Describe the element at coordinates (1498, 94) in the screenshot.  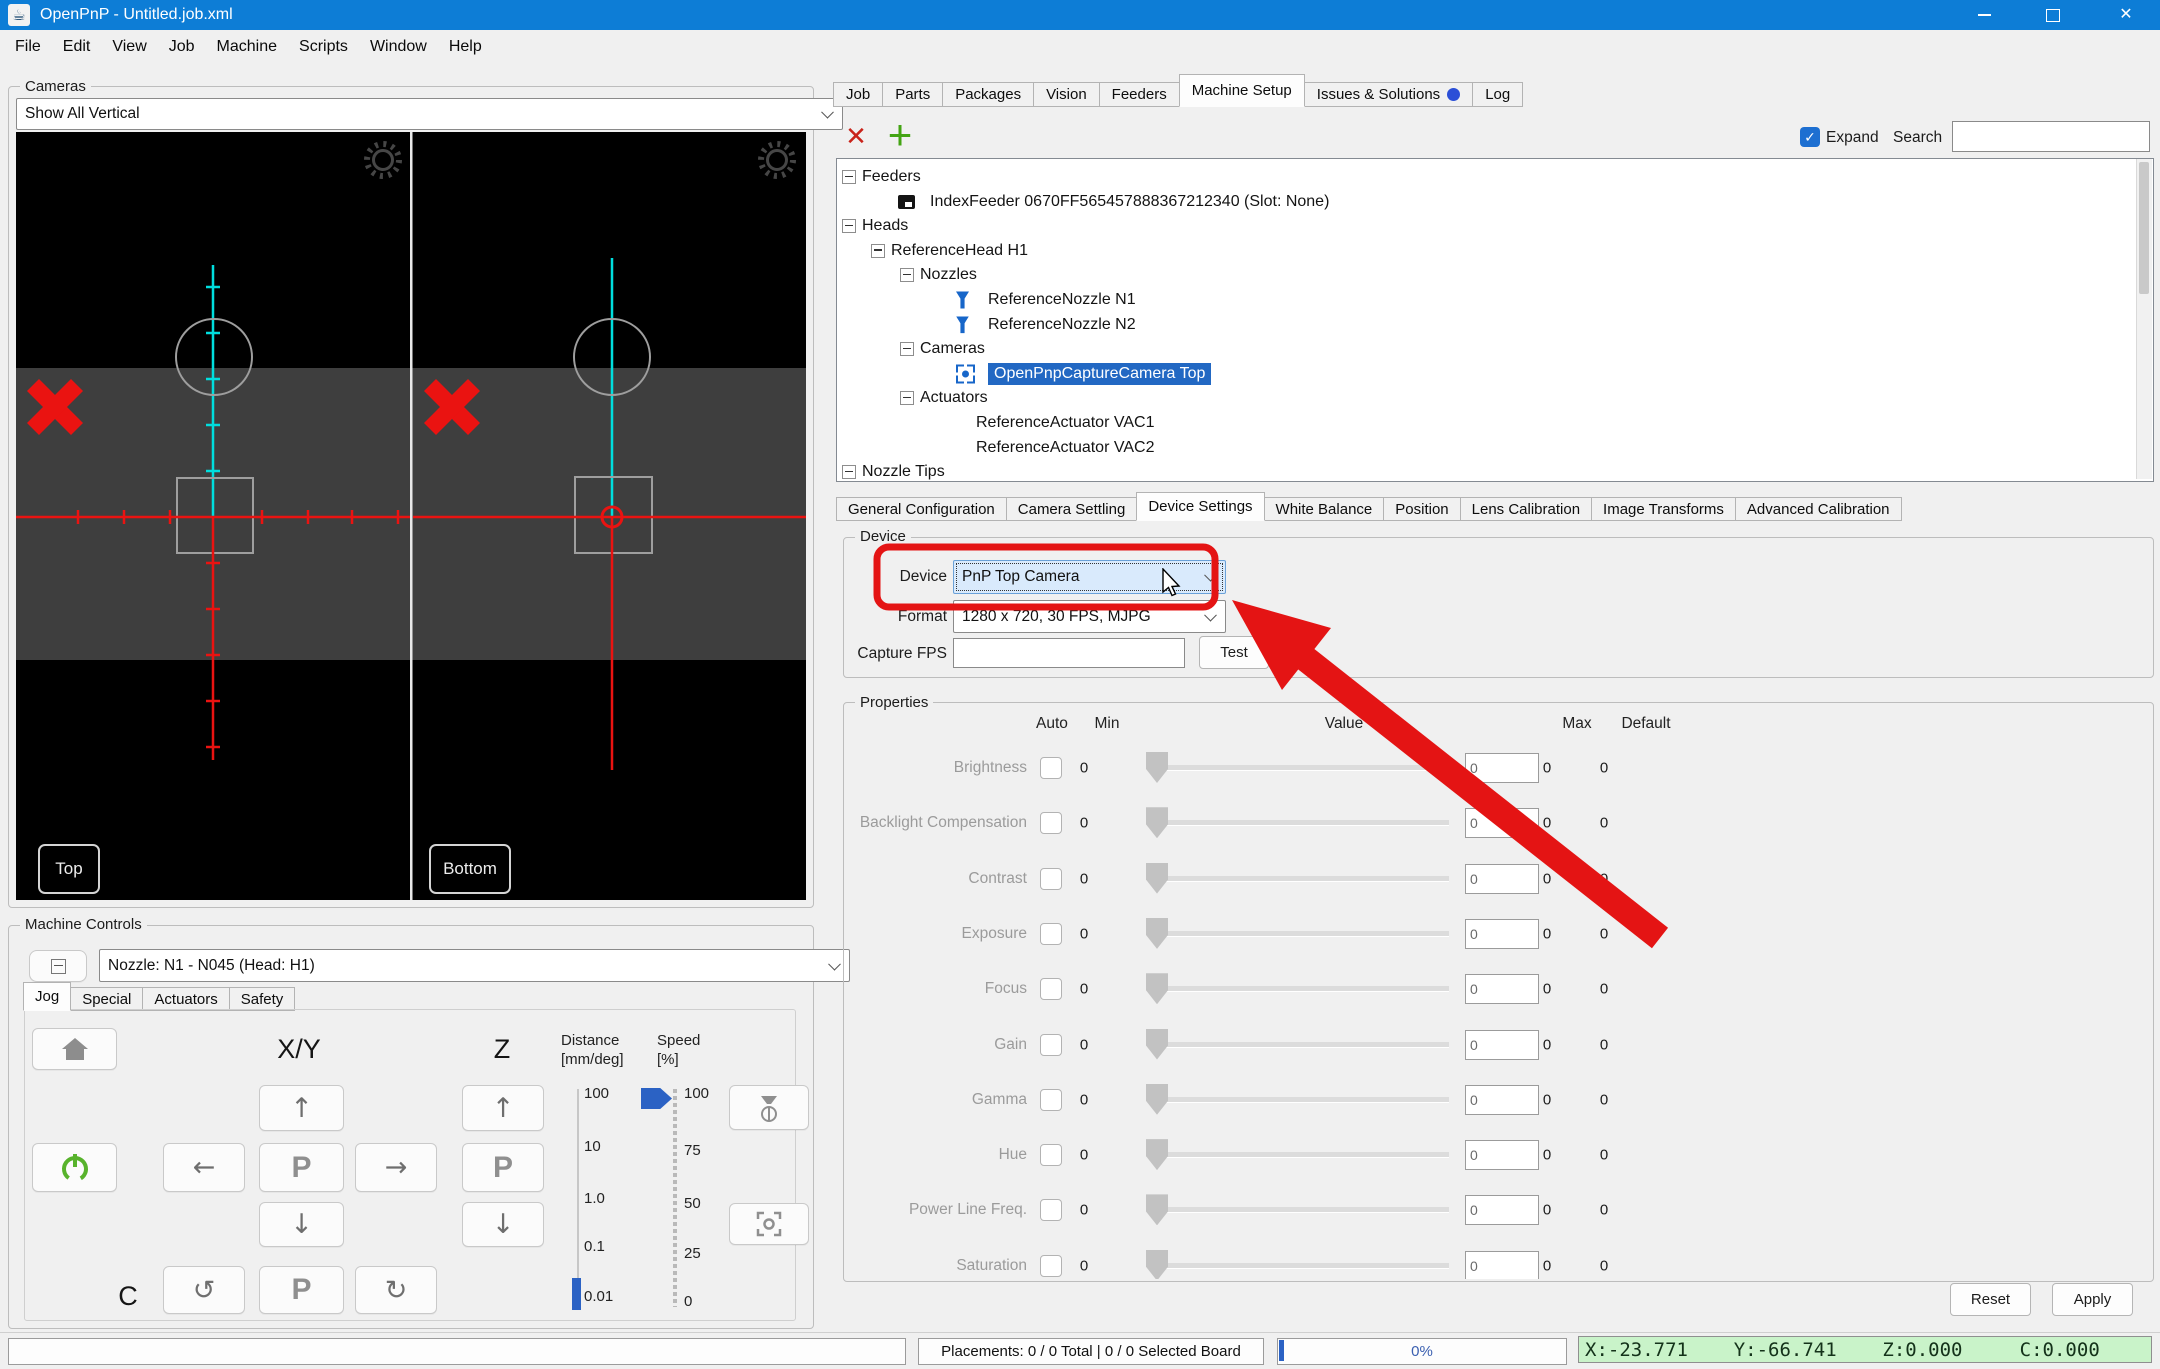
I see `tab-log: Log` at that location.